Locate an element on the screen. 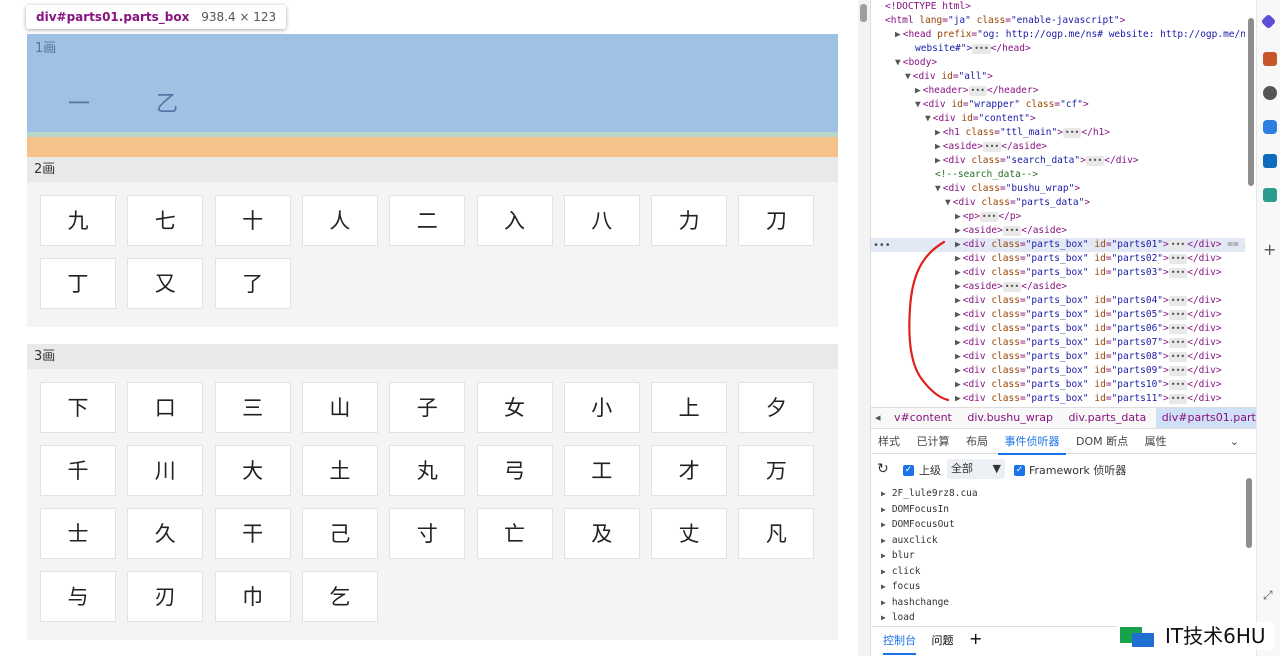  dom-node: ▼ <div id="content"> is located at coordinates (980, 119).